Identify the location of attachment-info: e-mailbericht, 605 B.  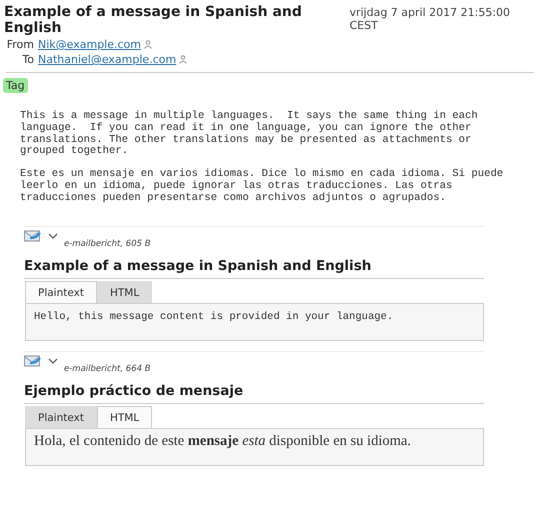
(107, 243).